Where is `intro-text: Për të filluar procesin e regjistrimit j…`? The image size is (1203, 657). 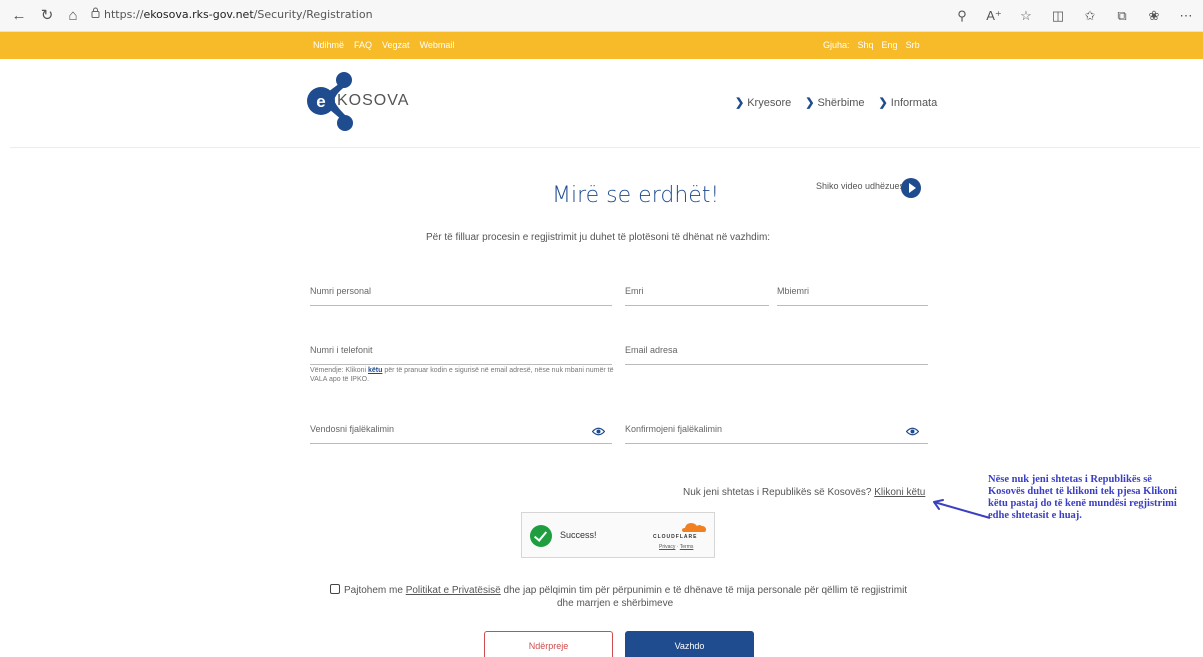 intro-text: Për të filluar procesin e regjistrimit j… is located at coordinates (598, 237).